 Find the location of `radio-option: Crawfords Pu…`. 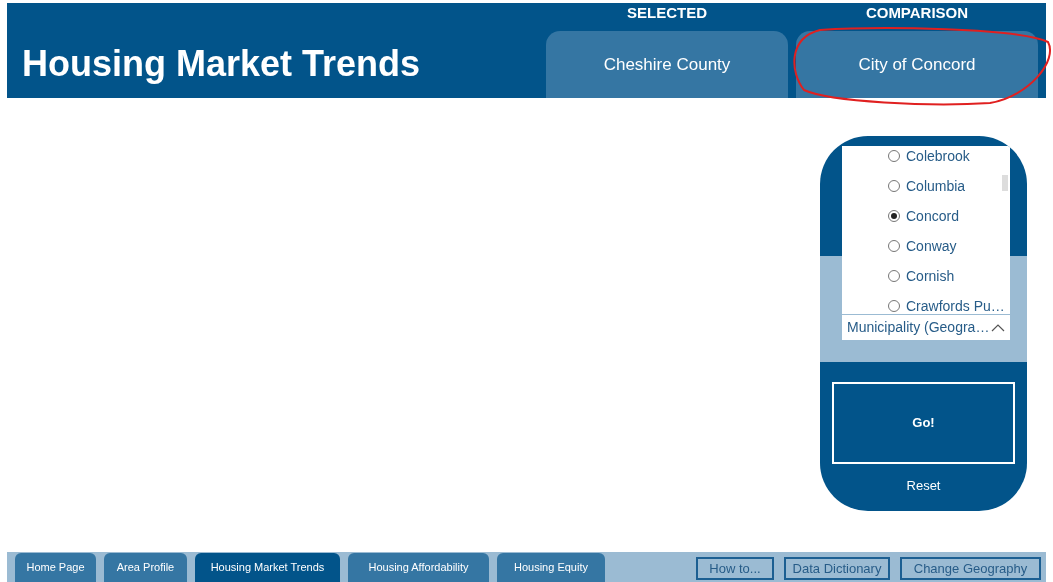

radio-option: Crawfords Pu… is located at coordinates (926, 302).